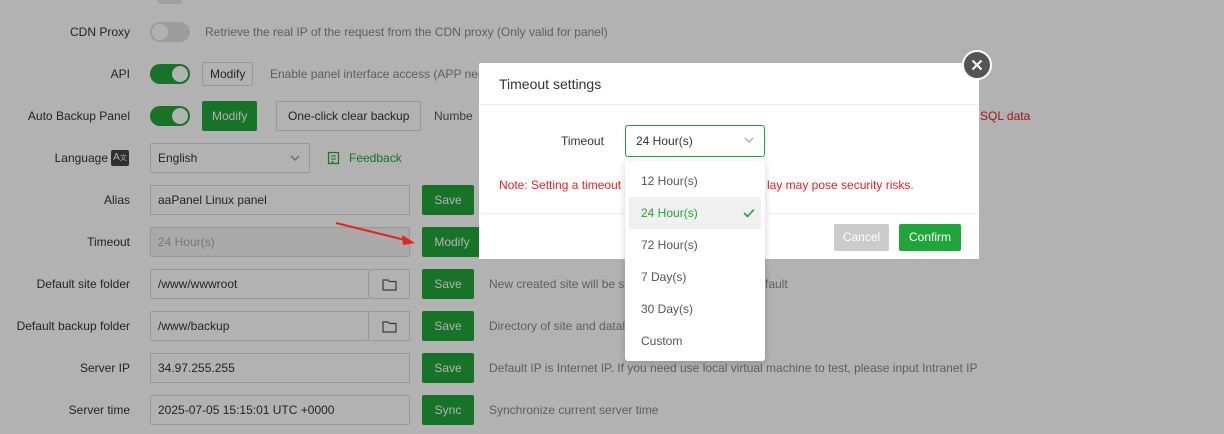 This screenshot has width=1224, height=434. I want to click on annotation-arrow, so click(375, 233).